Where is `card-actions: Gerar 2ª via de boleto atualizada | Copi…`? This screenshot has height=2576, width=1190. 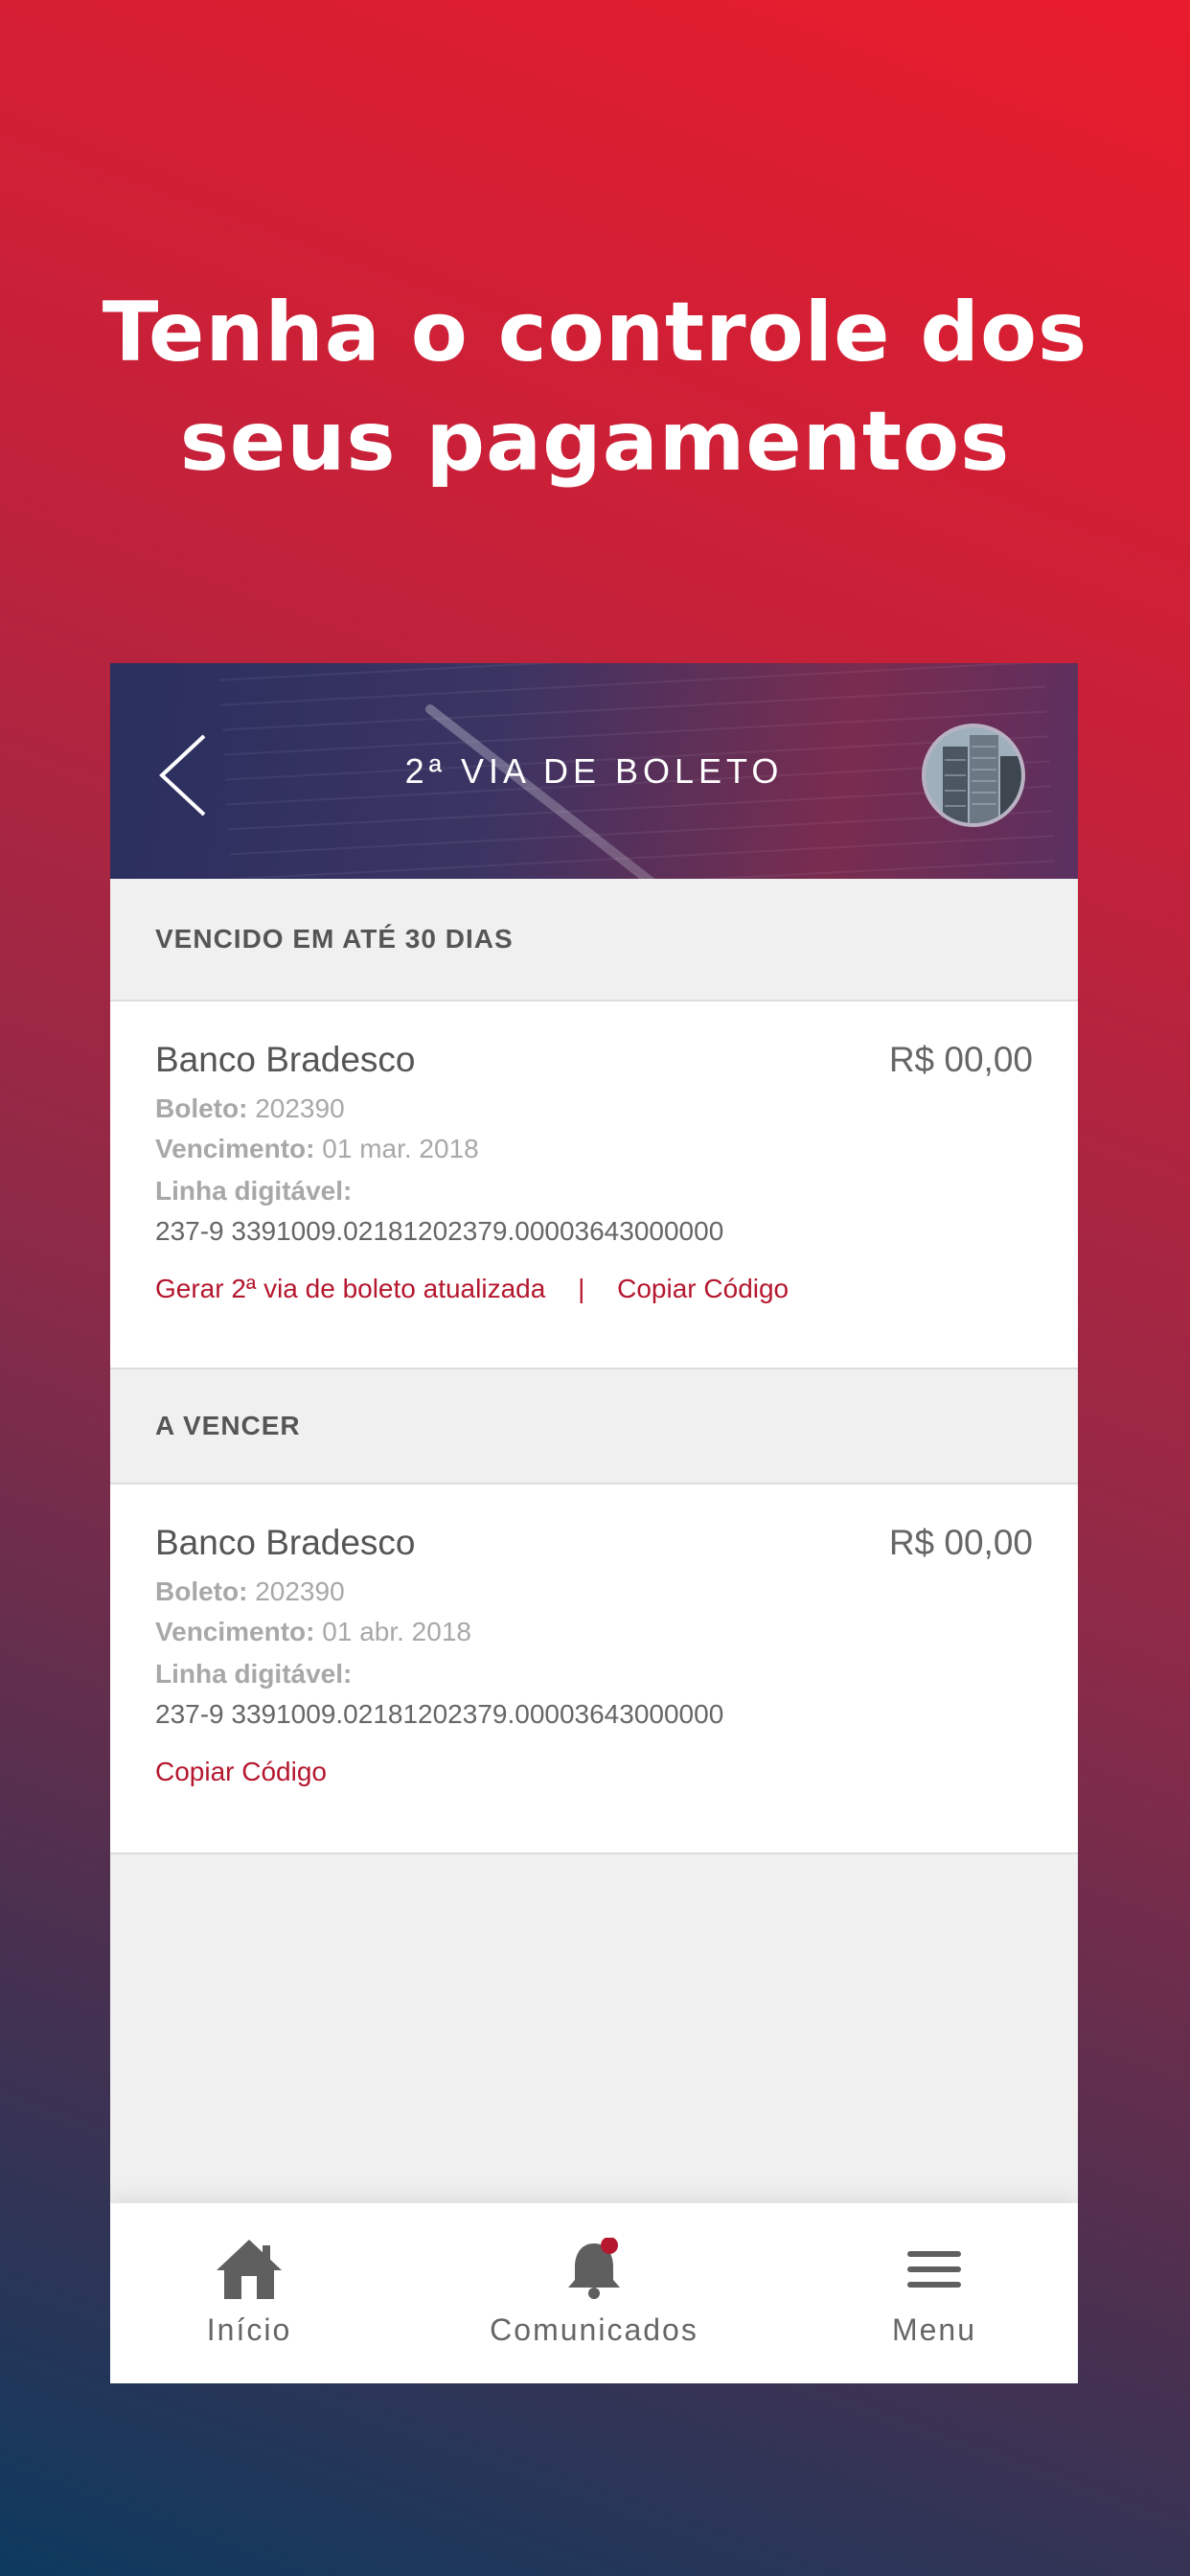 card-actions: Gerar 2ª via de boleto atualizada | Copi… is located at coordinates (472, 1289).